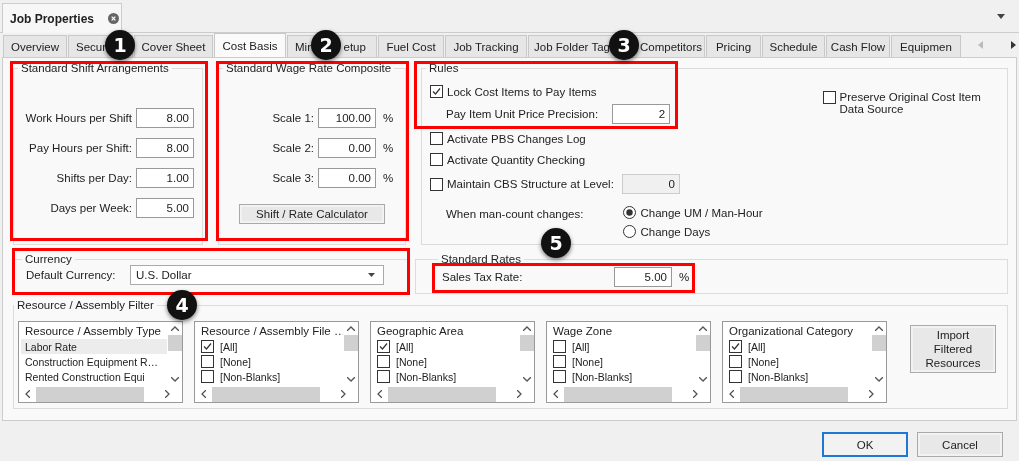 The image size is (1019, 461). What do you see at coordinates (675, 231) in the screenshot?
I see `radio-label: Change Days` at bounding box center [675, 231].